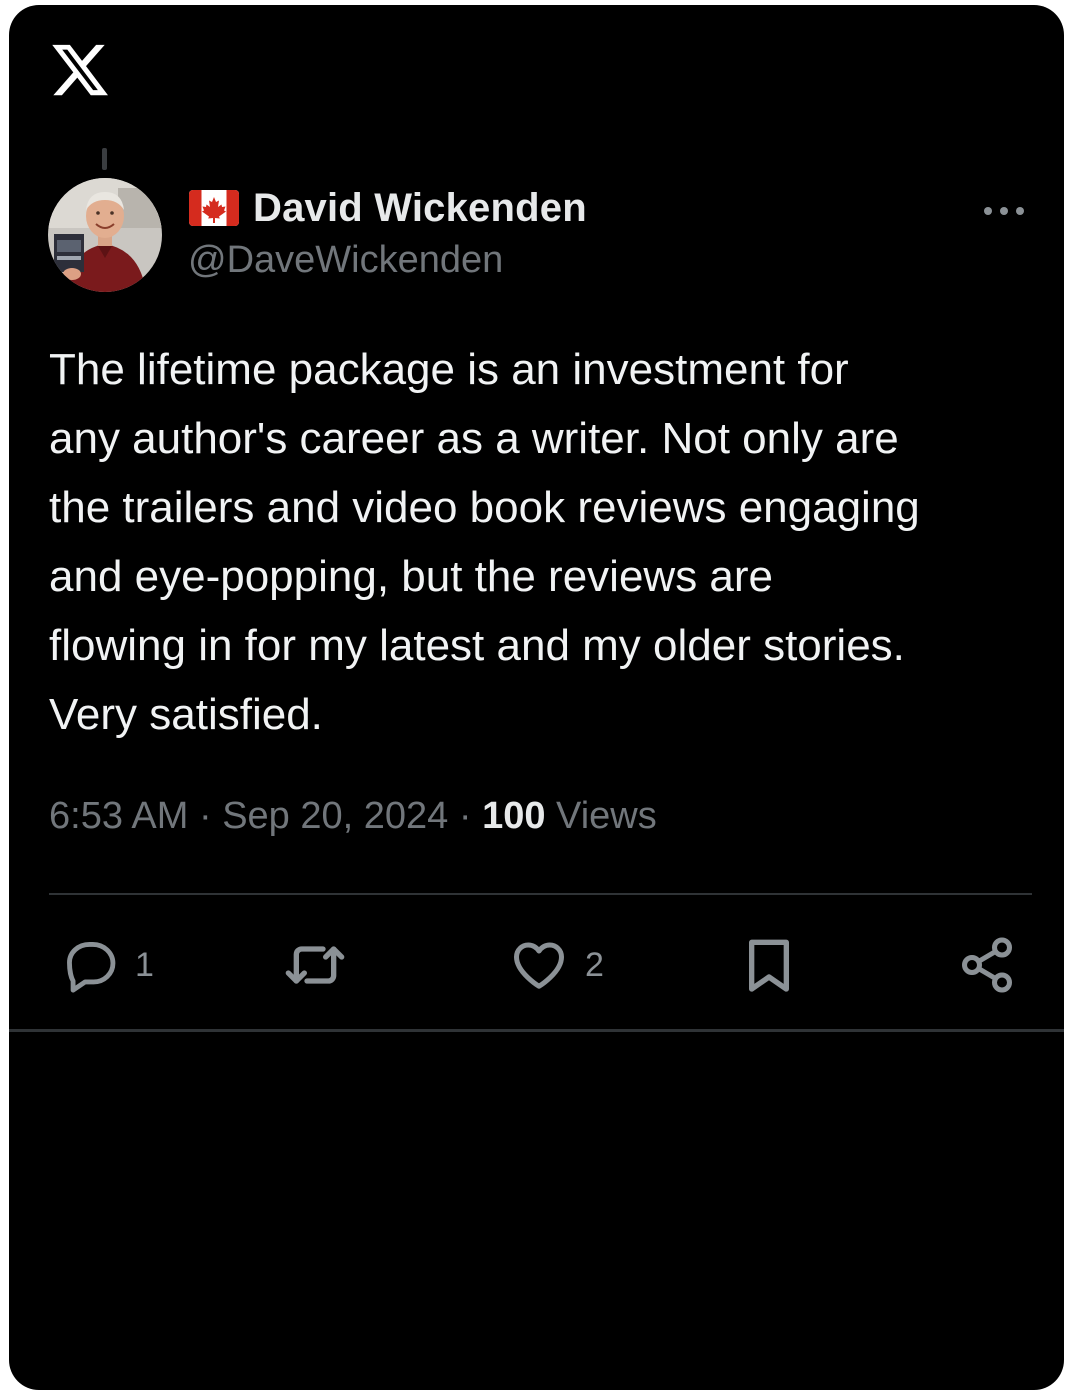 This screenshot has width=1080, height=1400. I want to click on post-time: 6:53 AM, so click(118, 816).